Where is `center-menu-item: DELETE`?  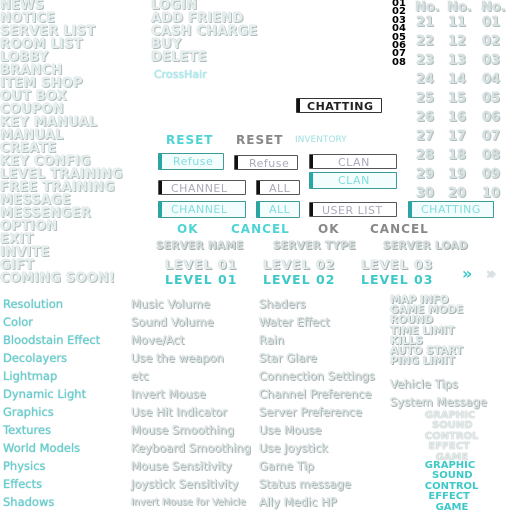
center-menu-item: DELETE is located at coordinates (179, 57).